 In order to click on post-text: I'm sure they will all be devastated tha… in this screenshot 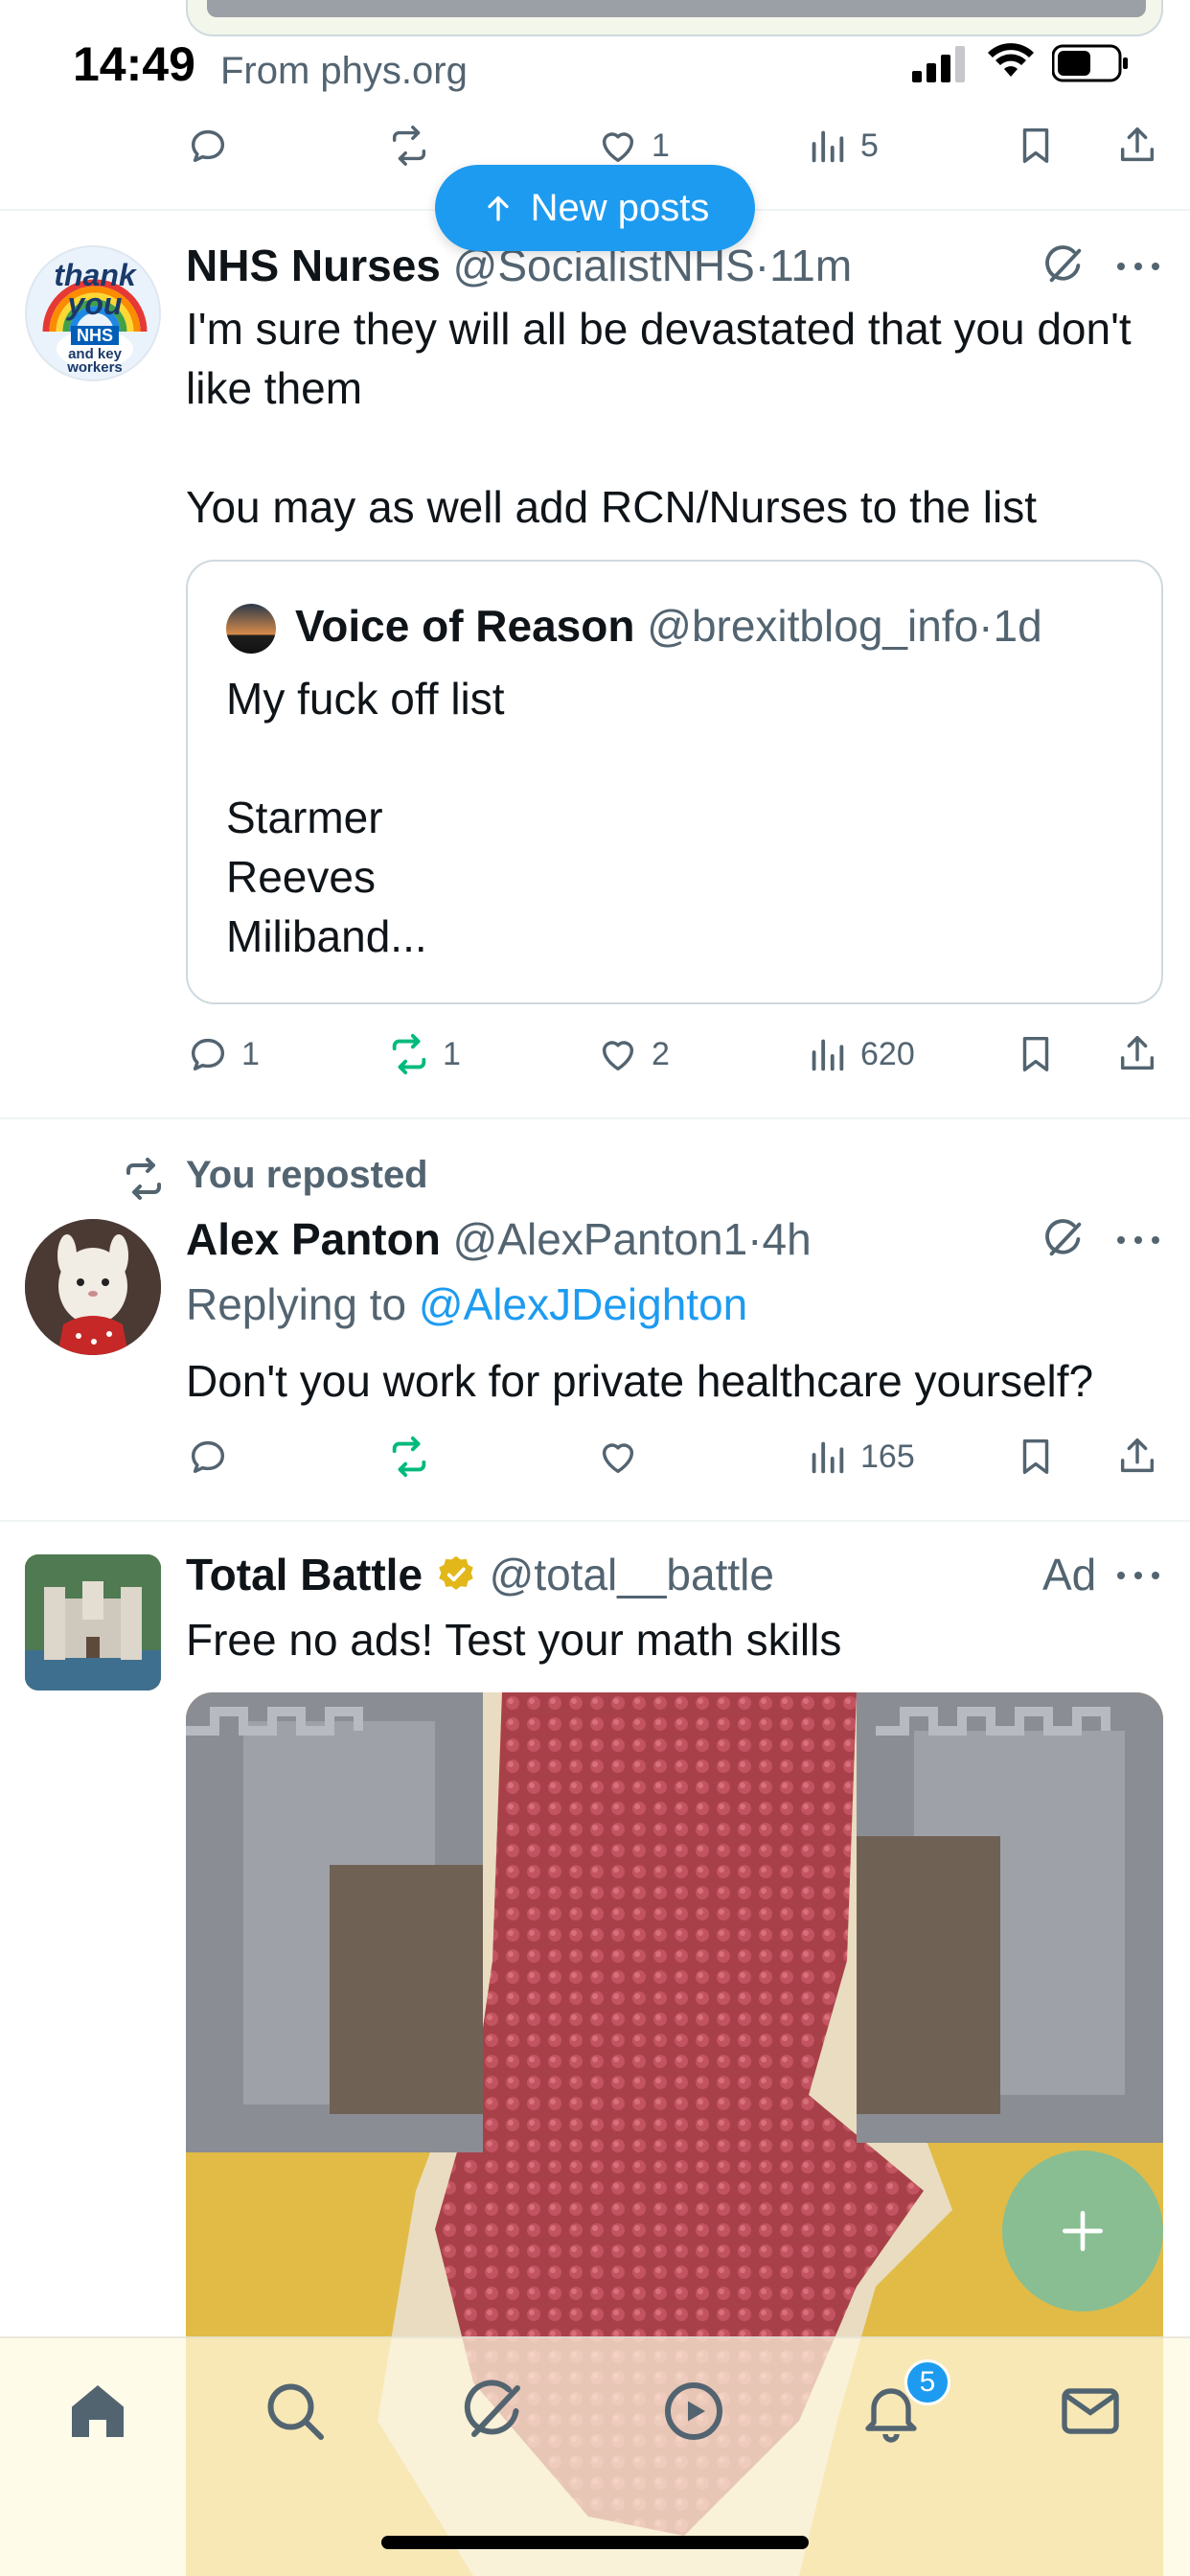, I will do `click(659, 418)`.